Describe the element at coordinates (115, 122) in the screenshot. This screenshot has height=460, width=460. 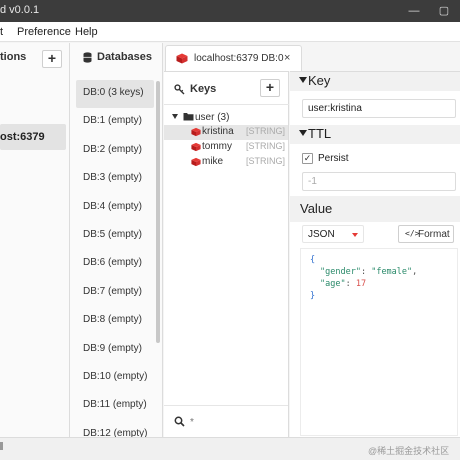
I see `database-item: DB:1 (empty)` at that location.